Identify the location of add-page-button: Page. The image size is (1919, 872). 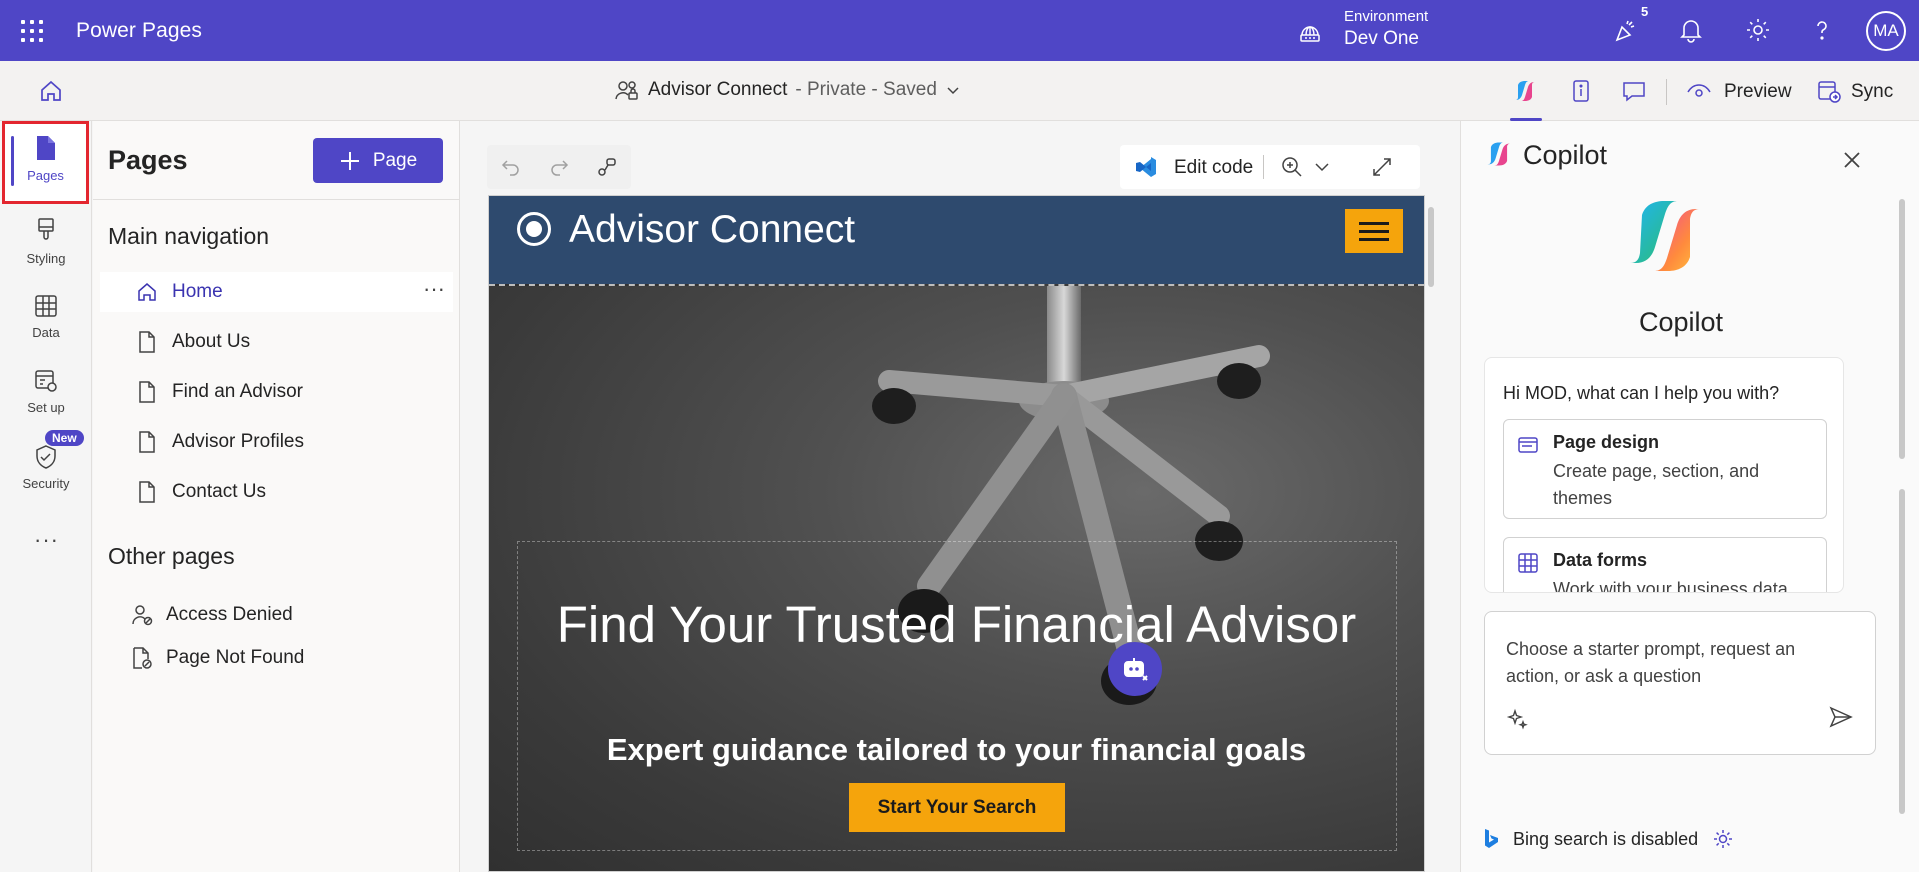
(378, 160).